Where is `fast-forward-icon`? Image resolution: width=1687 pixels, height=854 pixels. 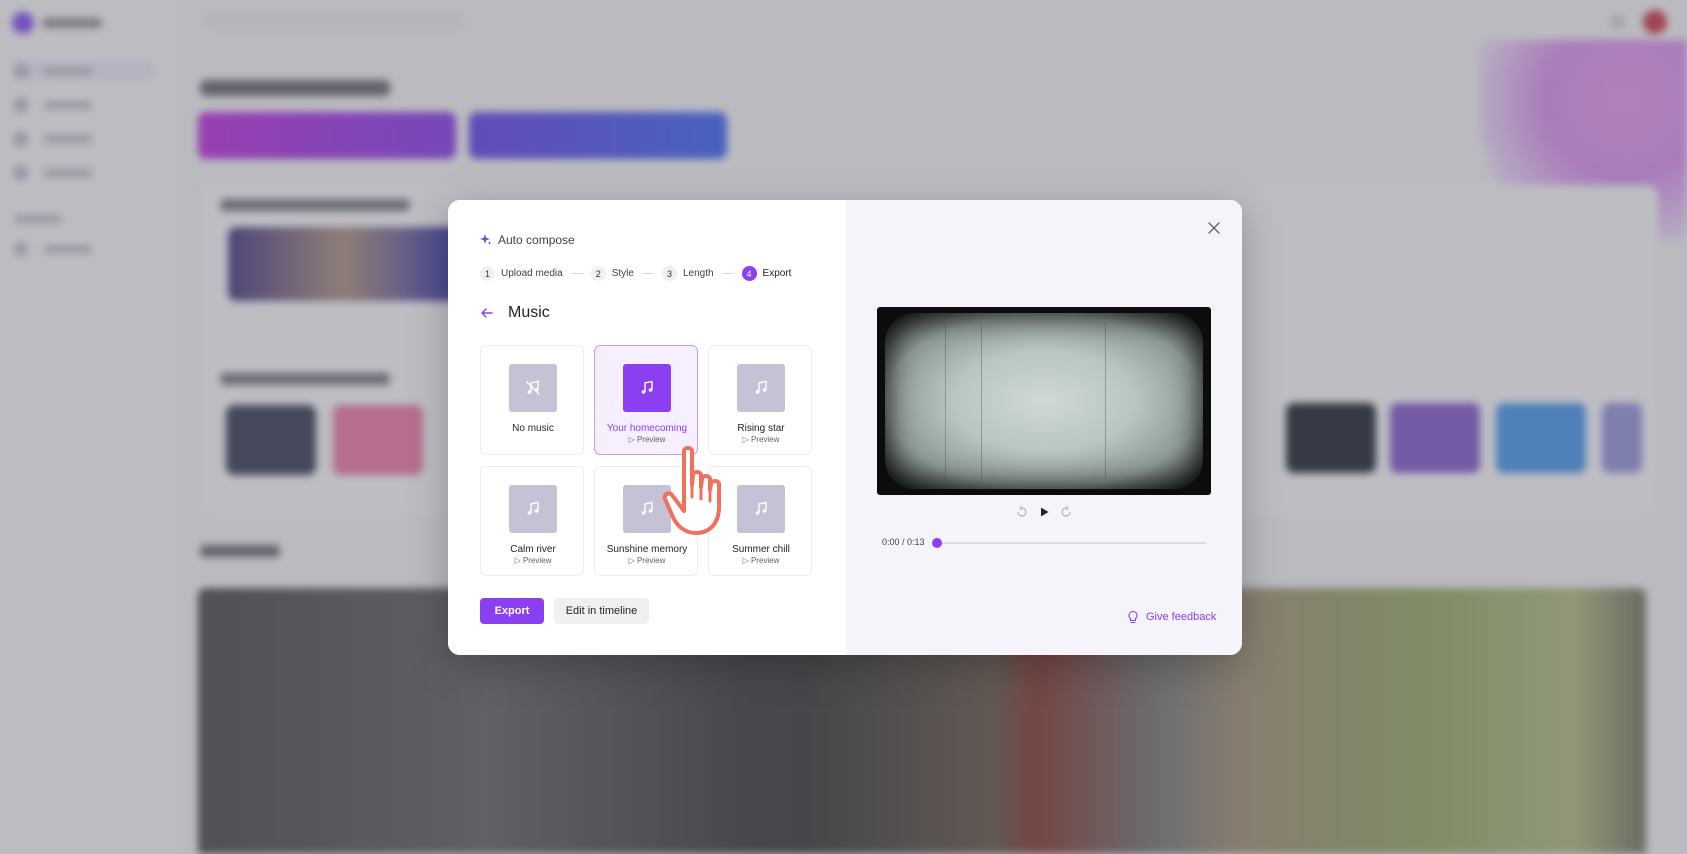
fast-forward-icon is located at coordinates (1066, 512).